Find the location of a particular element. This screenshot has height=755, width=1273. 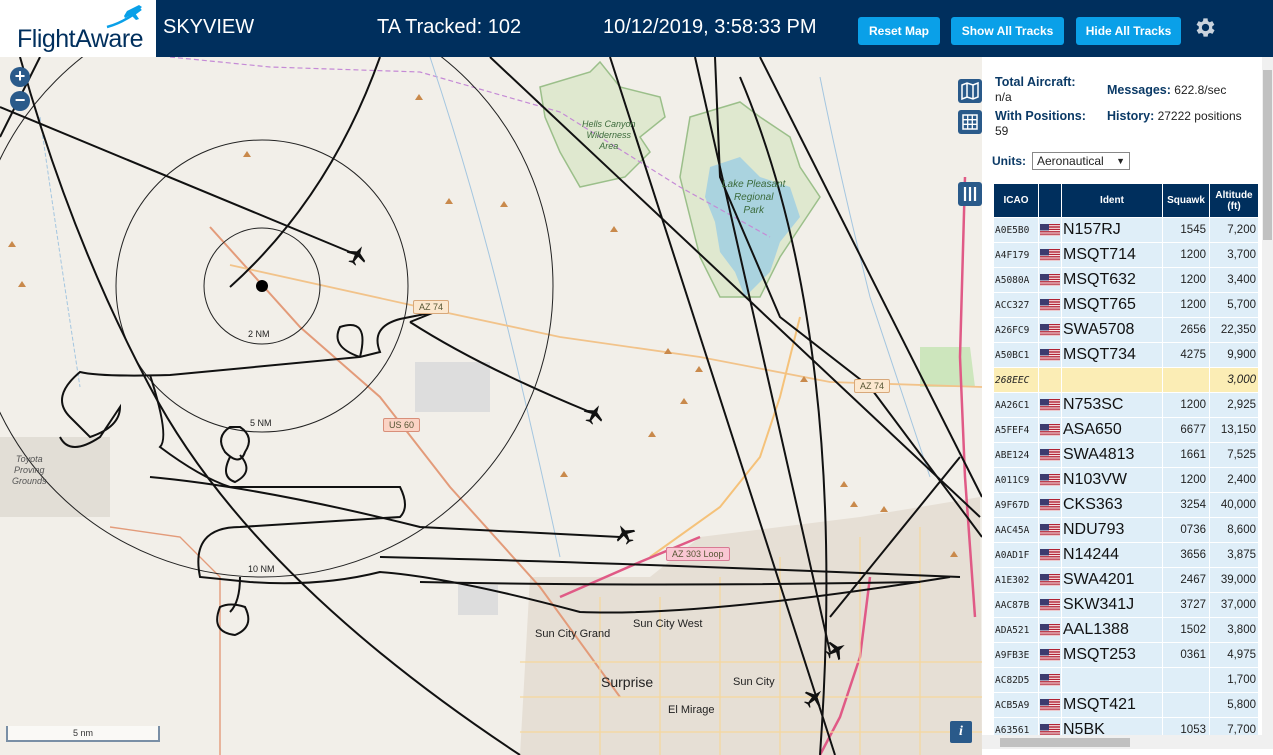

cell-icao: A0AD1F is located at coordinates (1016, 555).